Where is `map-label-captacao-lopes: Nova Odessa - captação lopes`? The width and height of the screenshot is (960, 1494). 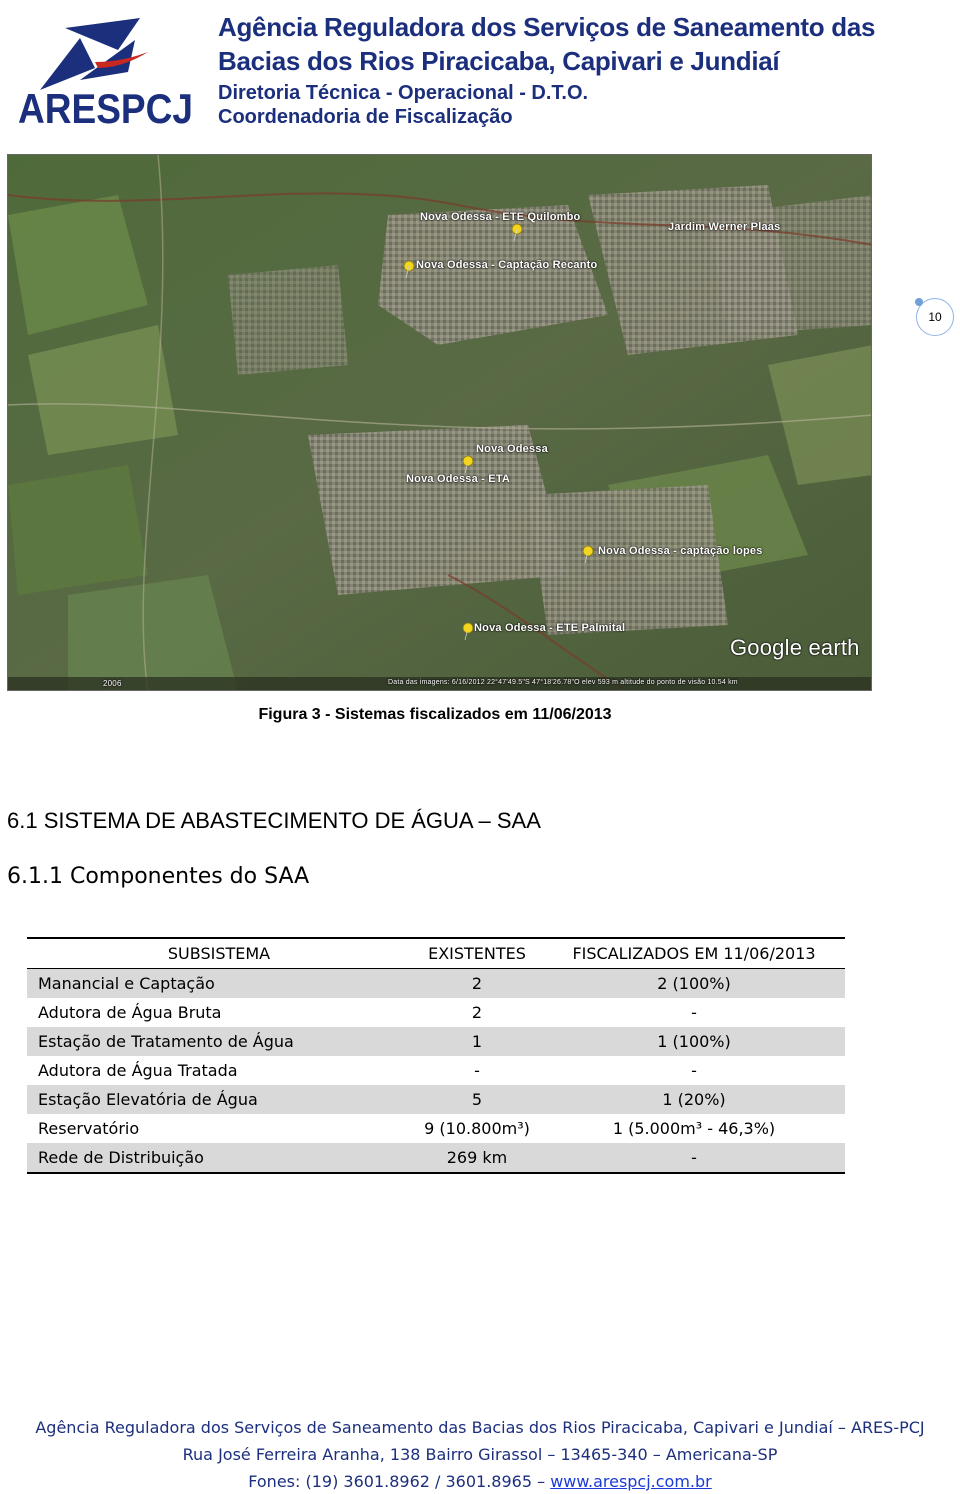
map-label-captacao-lopes: Nova Odessa - captação lopes is located at coordinates (680, 551).